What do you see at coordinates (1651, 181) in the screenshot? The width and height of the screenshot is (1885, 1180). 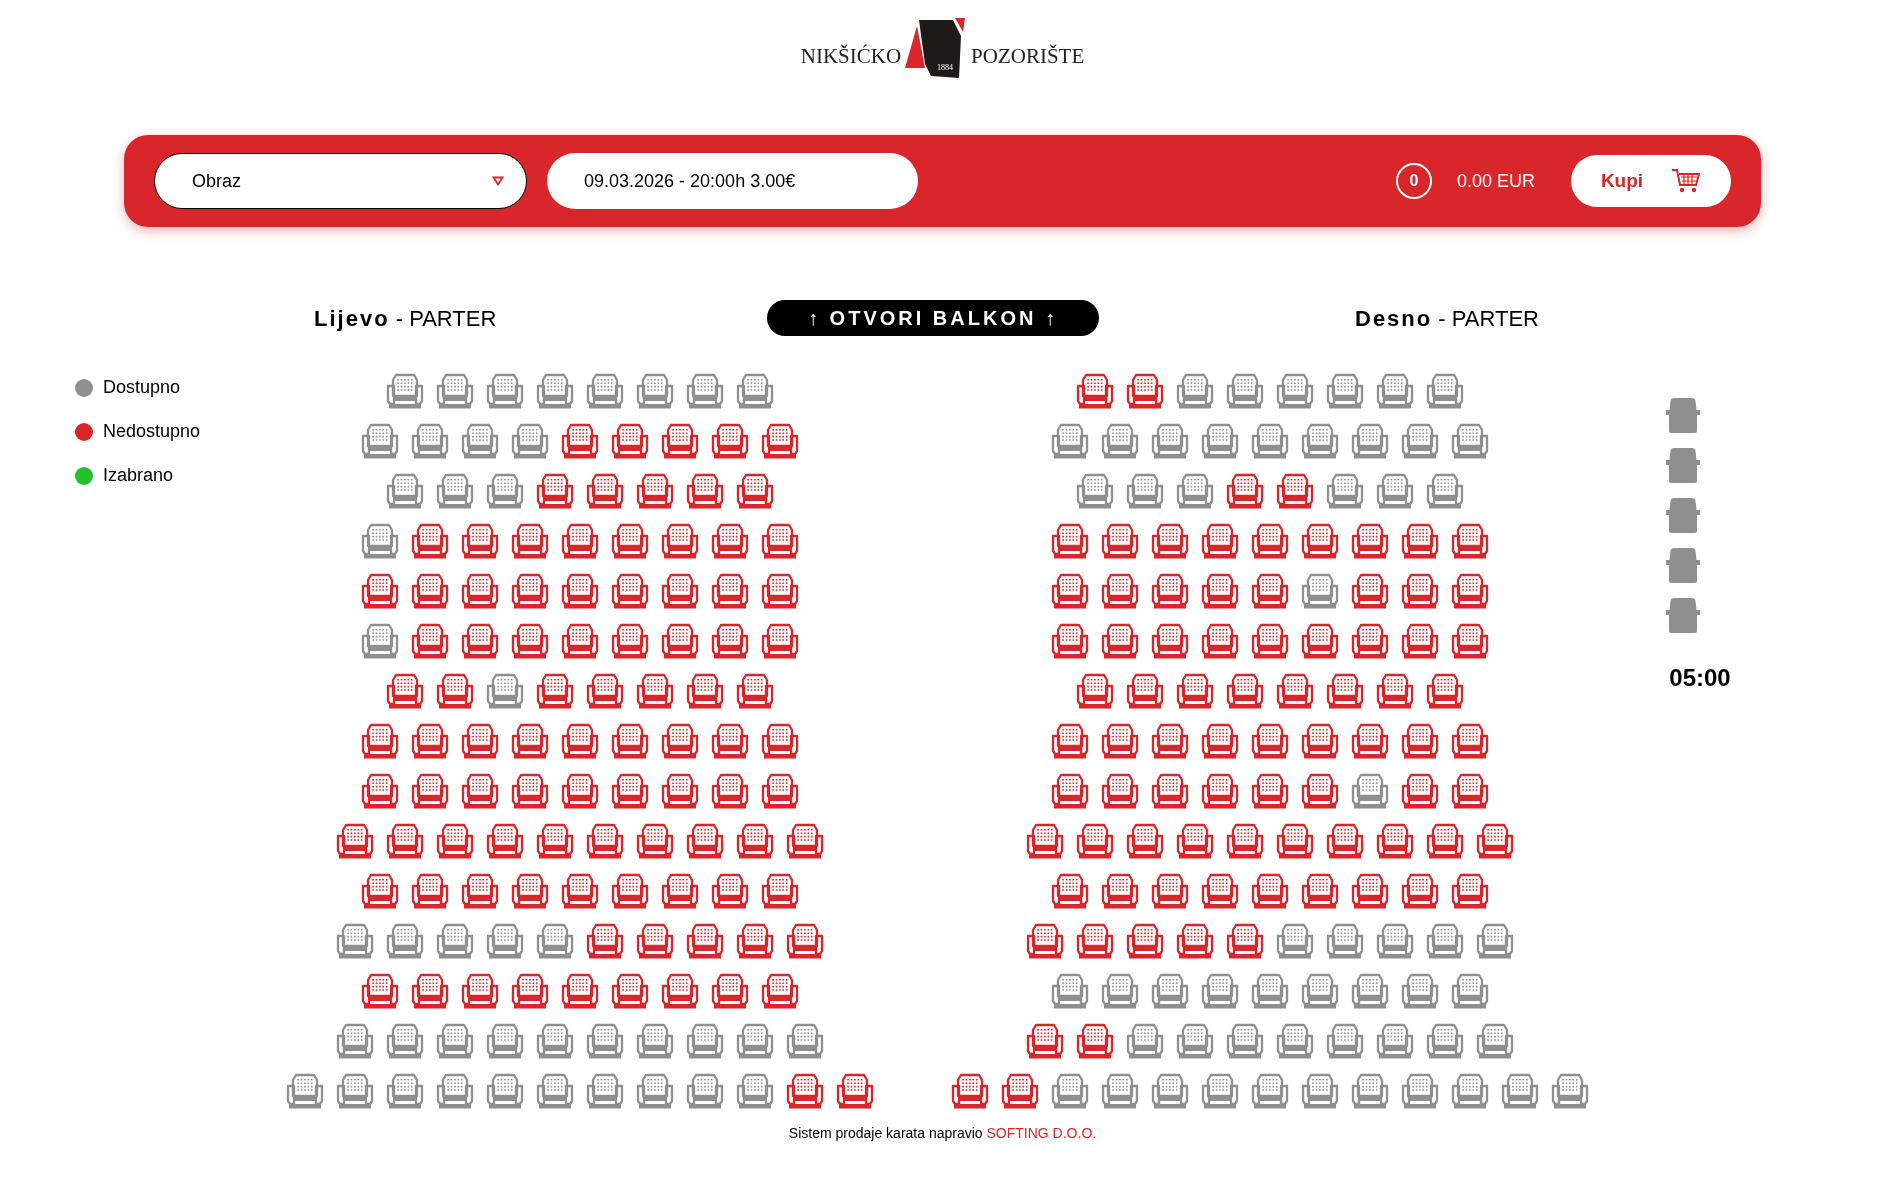 I see `buy-button: Kupi` at bounding box center [1651, 181].